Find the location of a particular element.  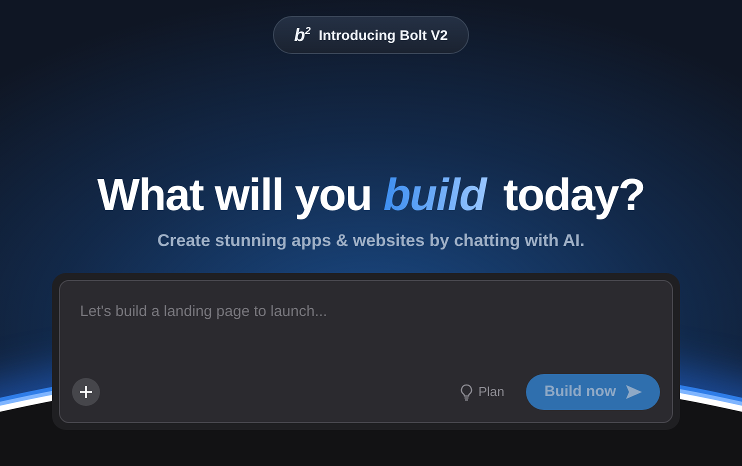

plus-icon is located at coordinates (86, 392).